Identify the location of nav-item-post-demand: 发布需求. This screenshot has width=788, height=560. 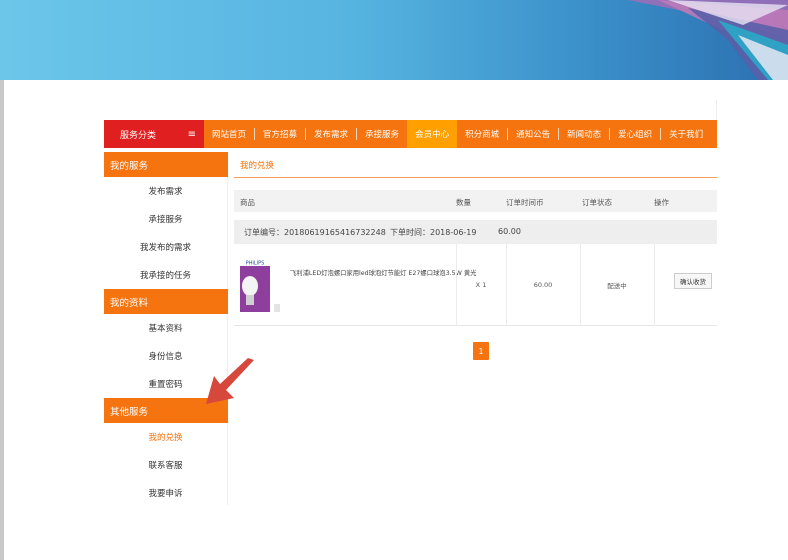
(331, 134).